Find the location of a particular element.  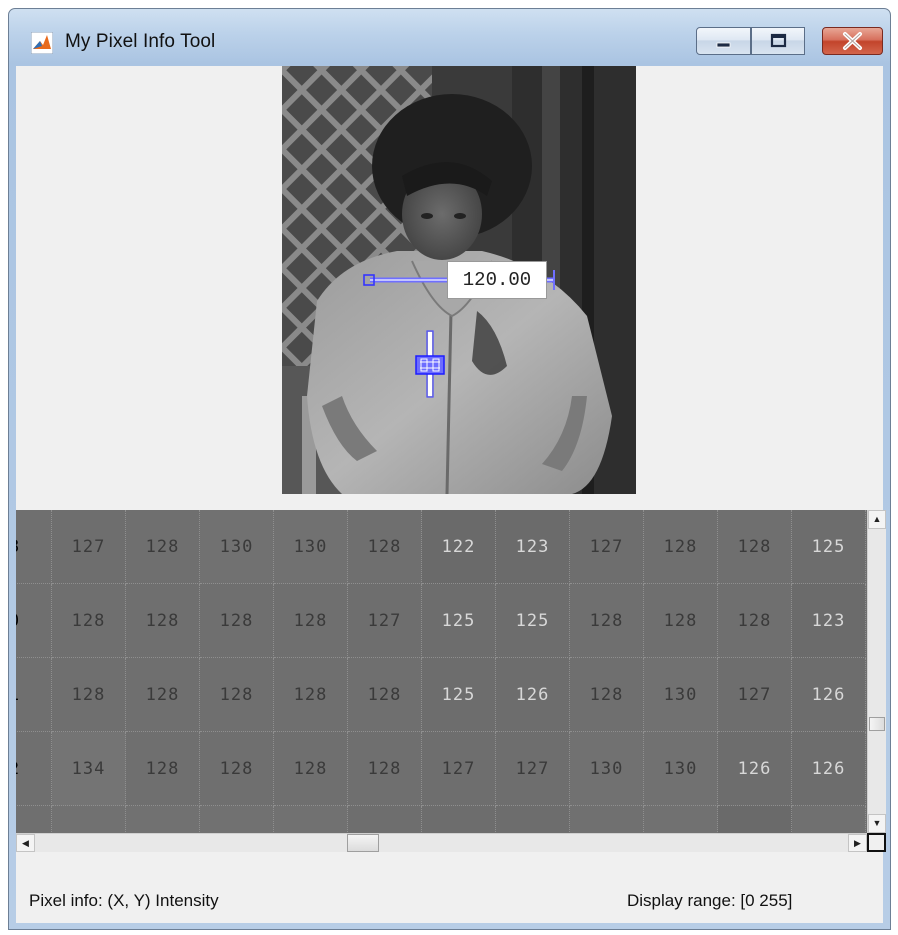

maximize-icon is located at coordinates (778, 40).